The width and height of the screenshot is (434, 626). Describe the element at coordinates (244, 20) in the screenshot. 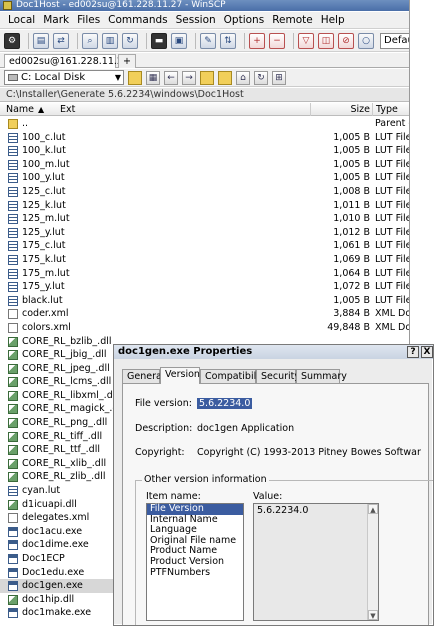

I see `menu-options: Options` at that location.